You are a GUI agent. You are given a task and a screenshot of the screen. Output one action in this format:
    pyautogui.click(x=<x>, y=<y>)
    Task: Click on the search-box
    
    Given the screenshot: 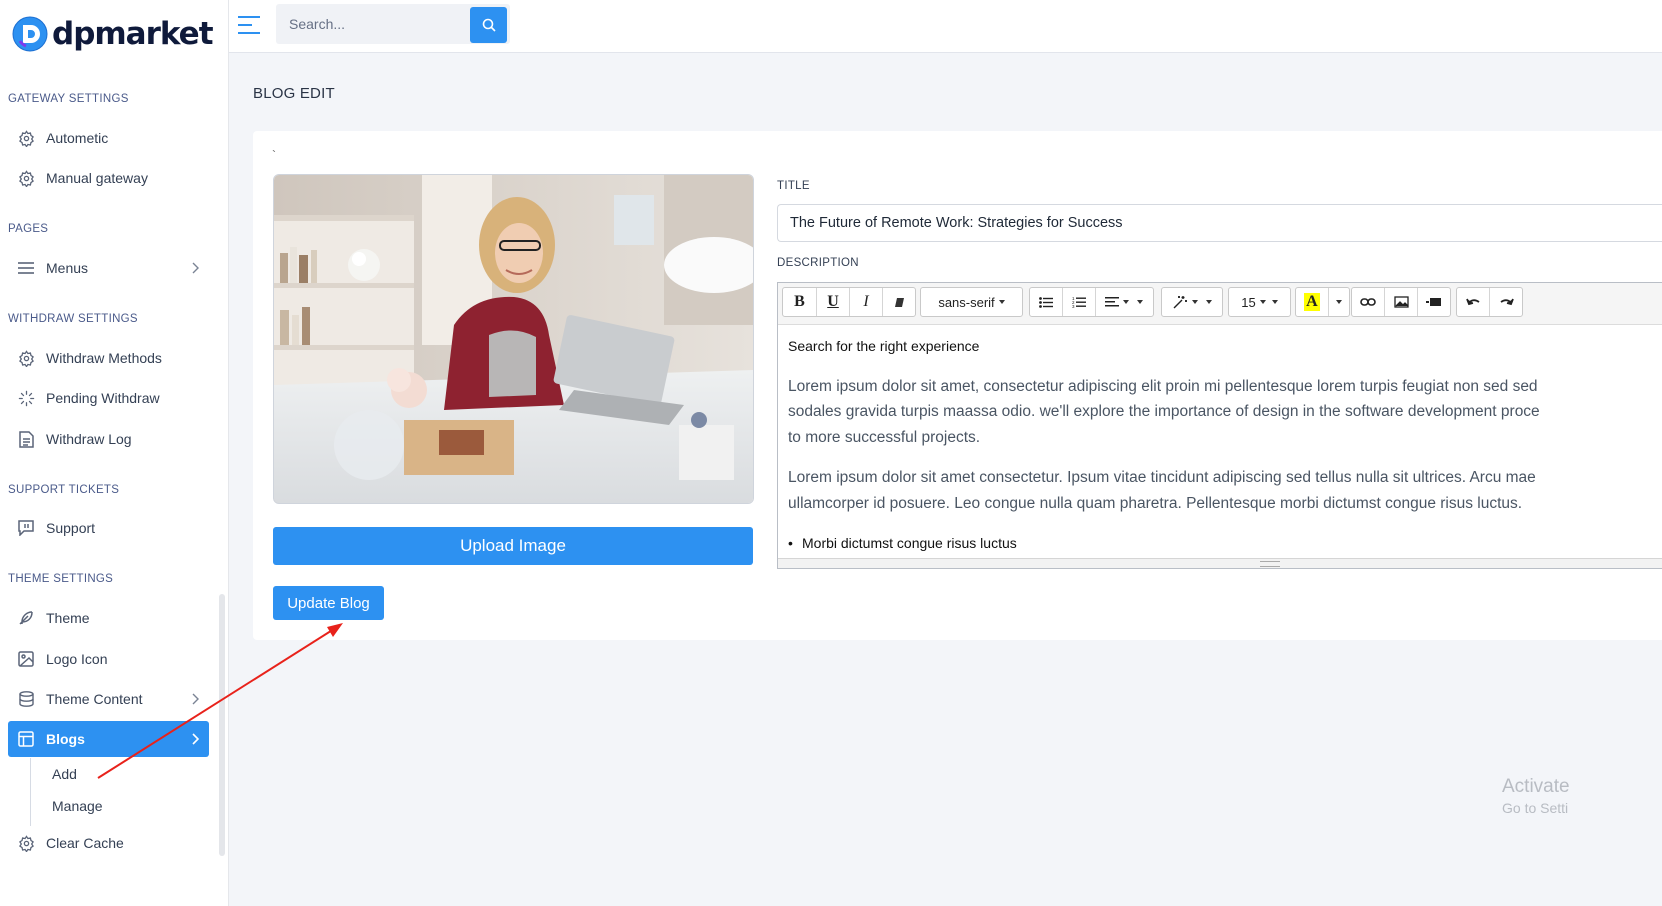 What is the action you would take?
    pyautogui.click(x=393, y=24)
    